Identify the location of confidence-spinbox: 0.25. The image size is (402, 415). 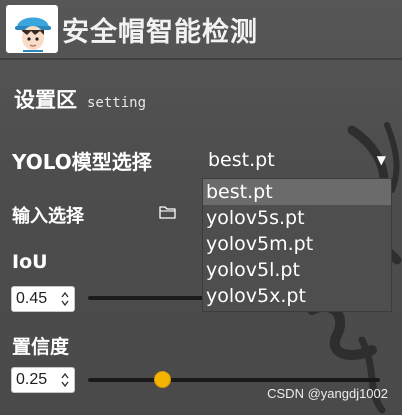
(43, 380).